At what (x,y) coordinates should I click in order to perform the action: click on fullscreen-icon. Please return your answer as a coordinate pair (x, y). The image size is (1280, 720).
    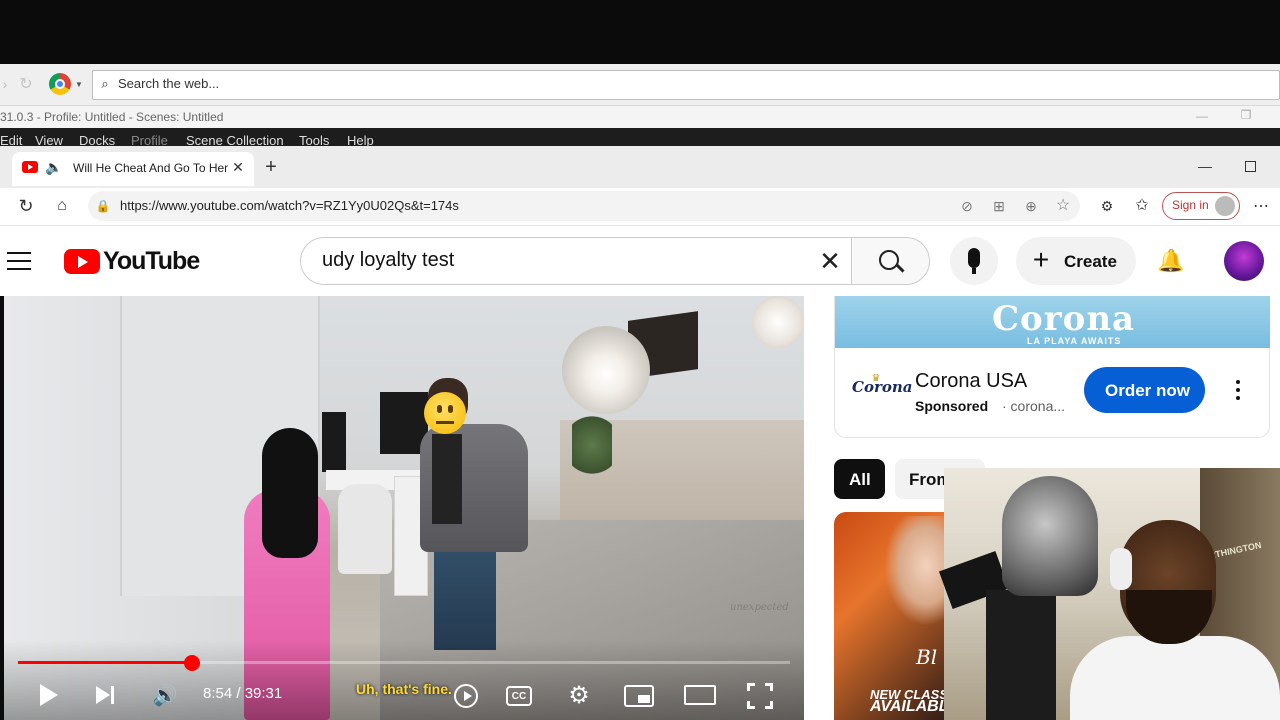
    Looking at the image, I should click on (760, 696).